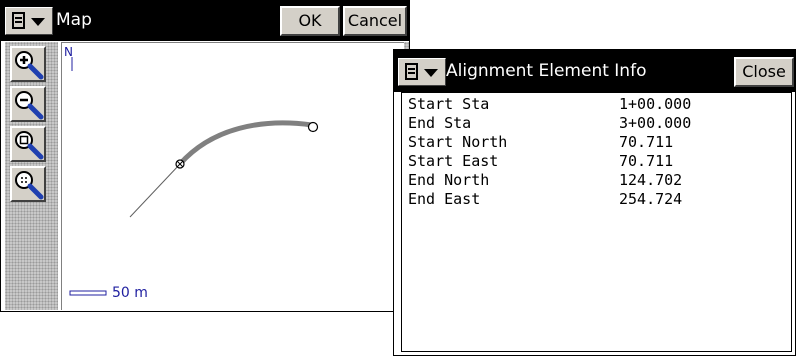  What do you see at coordinates (546, 71) in the screenshot?
I see `info-title: Alignment Element Info` at bounding box center [546, 71].